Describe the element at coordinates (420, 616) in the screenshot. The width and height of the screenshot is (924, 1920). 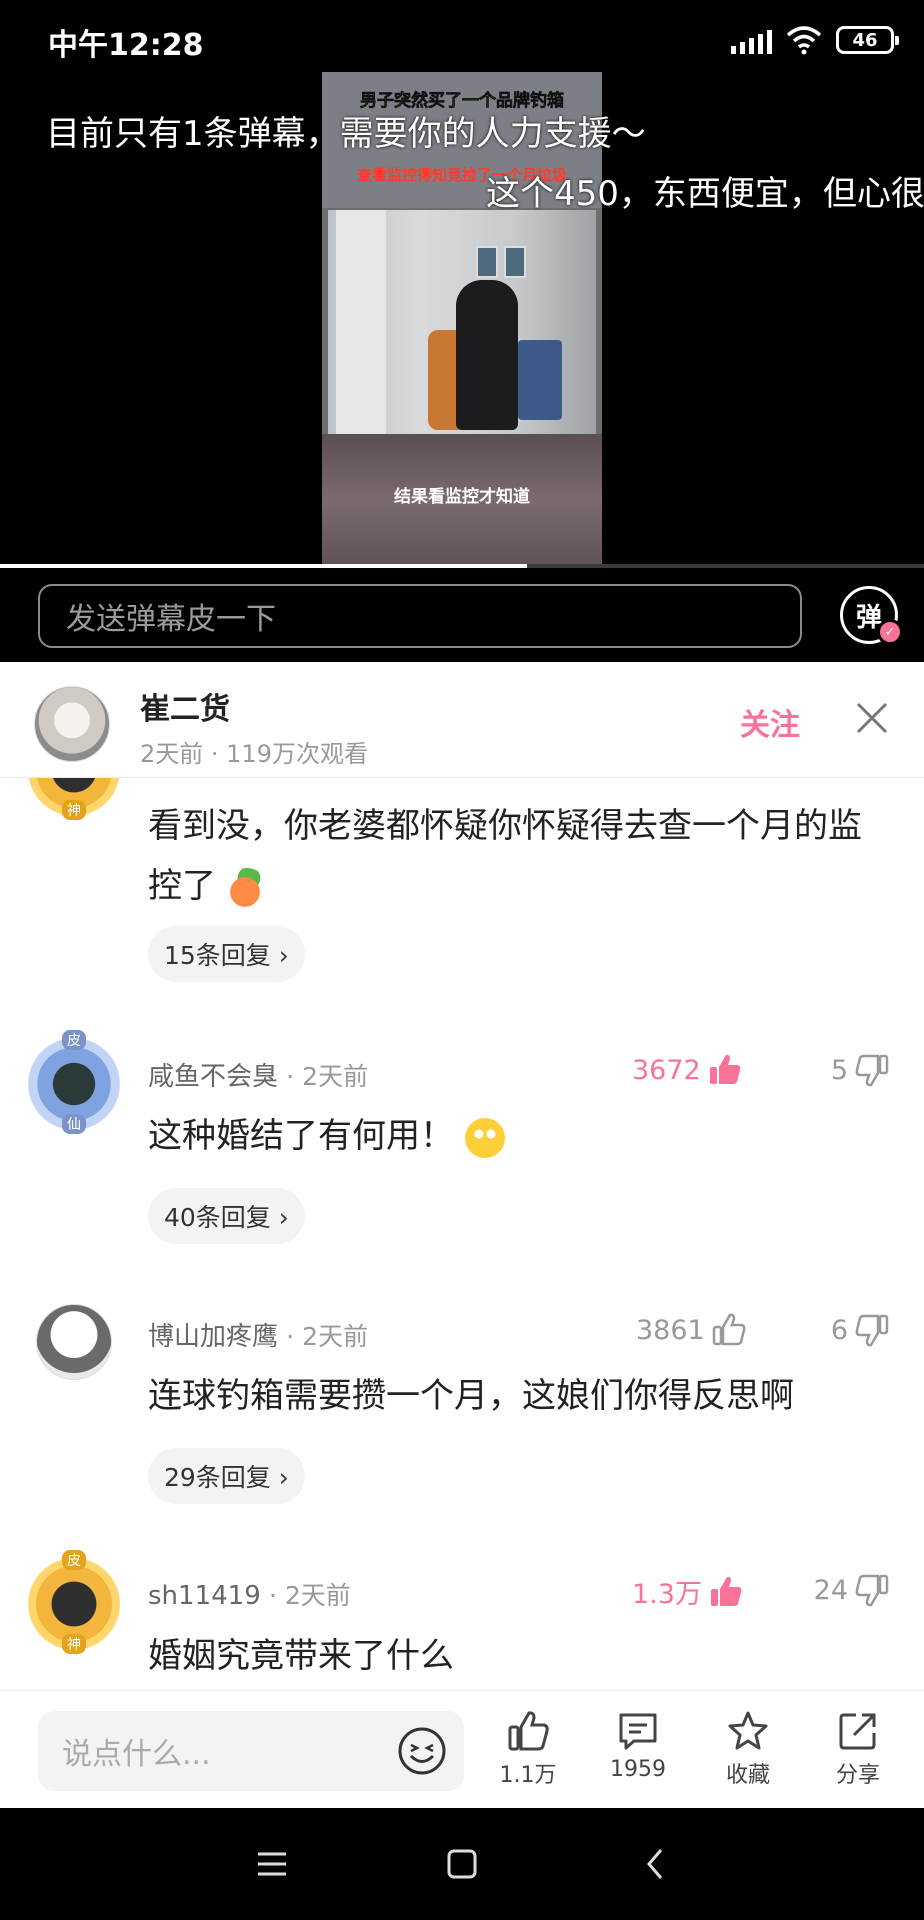
I see `danmaku-input: 发送弹幕皮一下` at that location.